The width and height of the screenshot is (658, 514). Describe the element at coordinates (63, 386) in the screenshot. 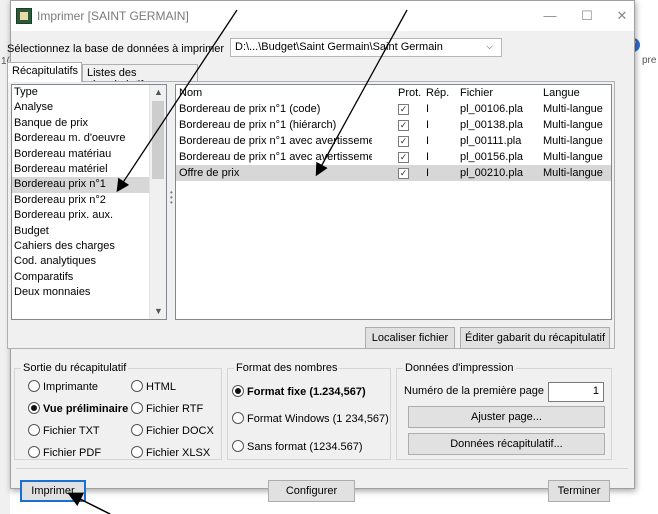

I see `radio-imprimante: Imprimante` at that location.